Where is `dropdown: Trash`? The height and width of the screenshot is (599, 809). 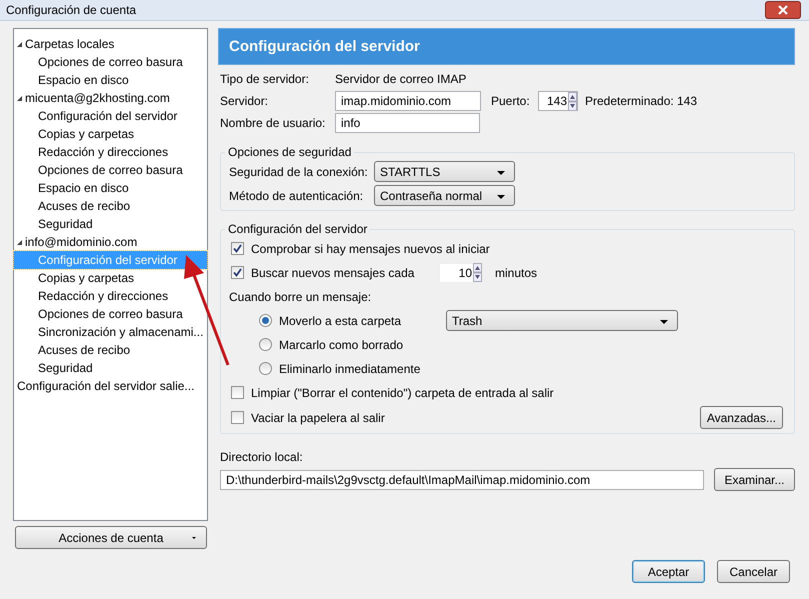
dropdown: Trash is located at coordinates (562, 320).